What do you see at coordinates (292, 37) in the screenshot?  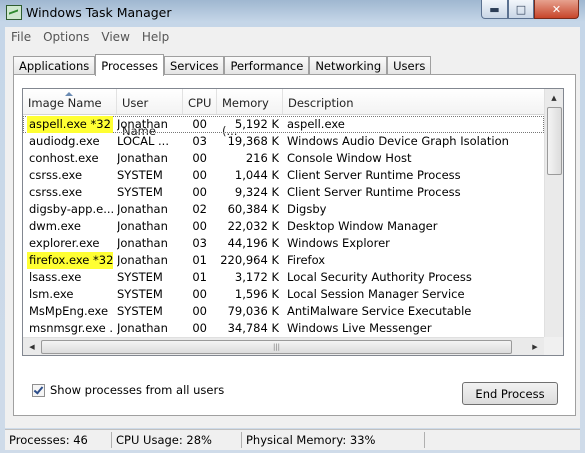 I see `menu-bar: File Options View Help` at bounding box center [292, 37].